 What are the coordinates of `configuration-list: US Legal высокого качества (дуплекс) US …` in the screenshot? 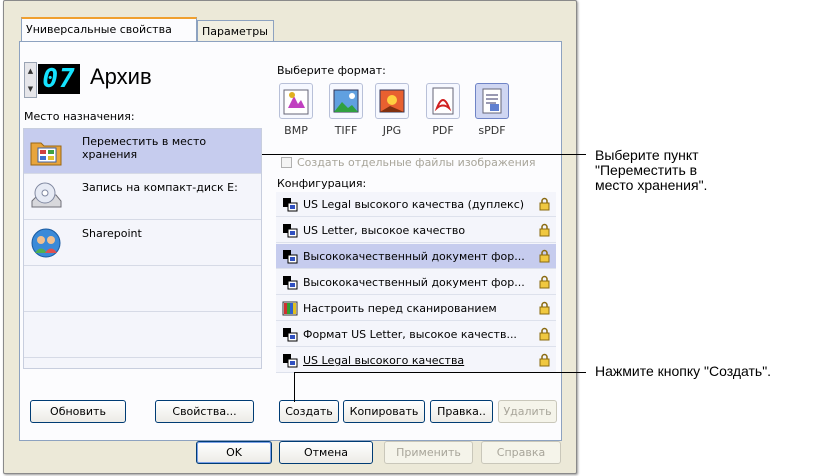 It's located at (416, 282).